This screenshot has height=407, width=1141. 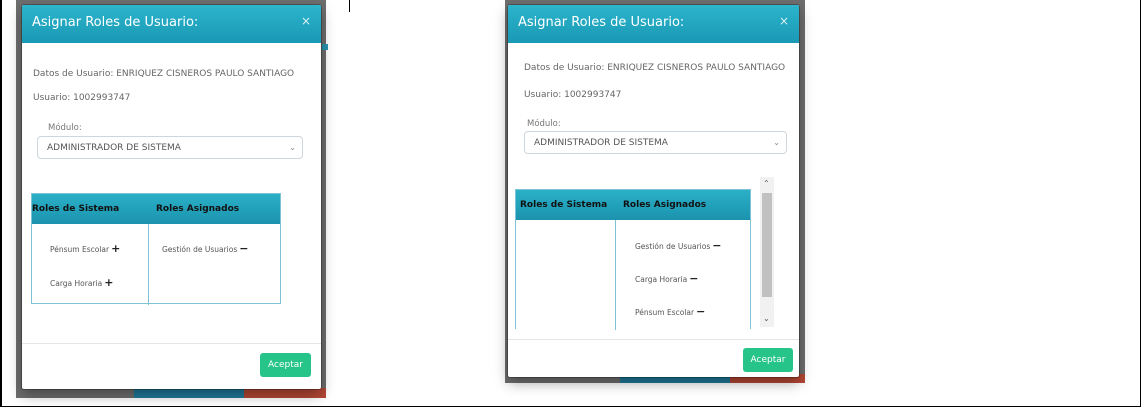 I want to click on assigned-role-item: Carga Horaria −, so click(x=666, y=278).